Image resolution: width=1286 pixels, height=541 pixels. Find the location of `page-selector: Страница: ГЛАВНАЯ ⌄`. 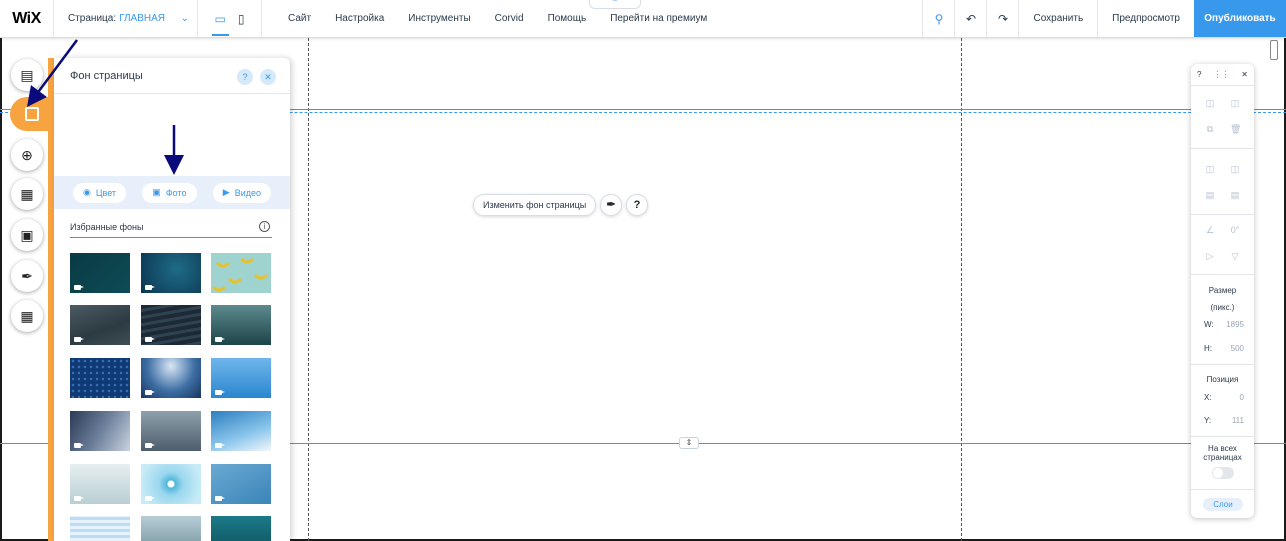

page-selector: Страница: ГЛАВНАЯ ⌄ is located at coordinates (126, 18).